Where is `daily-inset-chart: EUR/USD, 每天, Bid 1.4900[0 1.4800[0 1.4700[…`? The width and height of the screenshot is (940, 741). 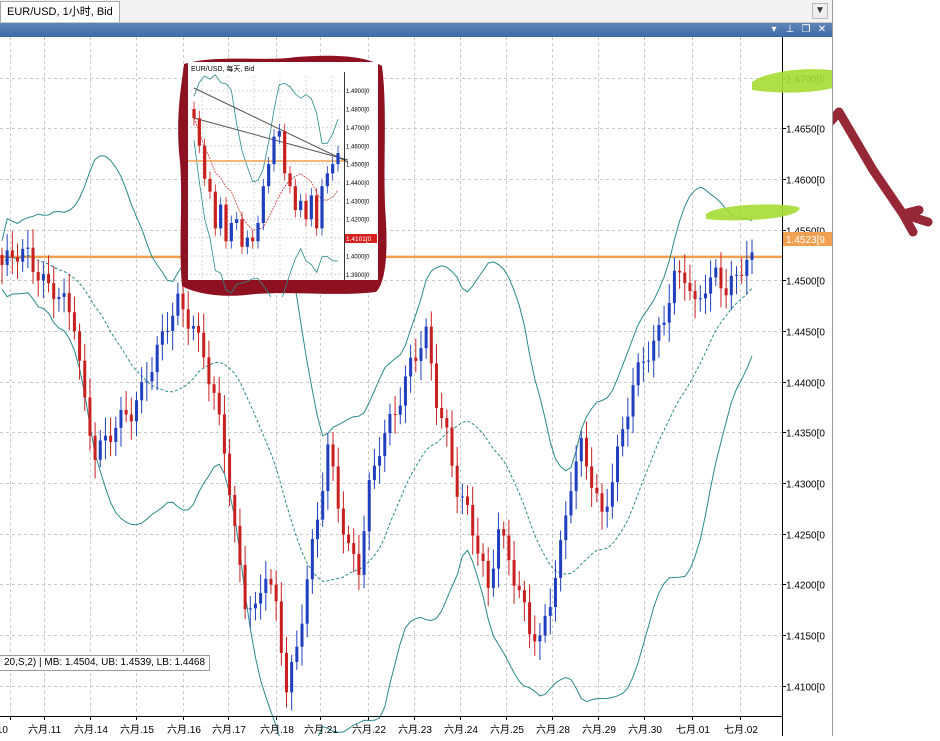
daily-inset-chart: EUR/USD, 每天, Bid 1.4900[0 1.4800[0 1.4700[… is located at coordinates (282, 176).